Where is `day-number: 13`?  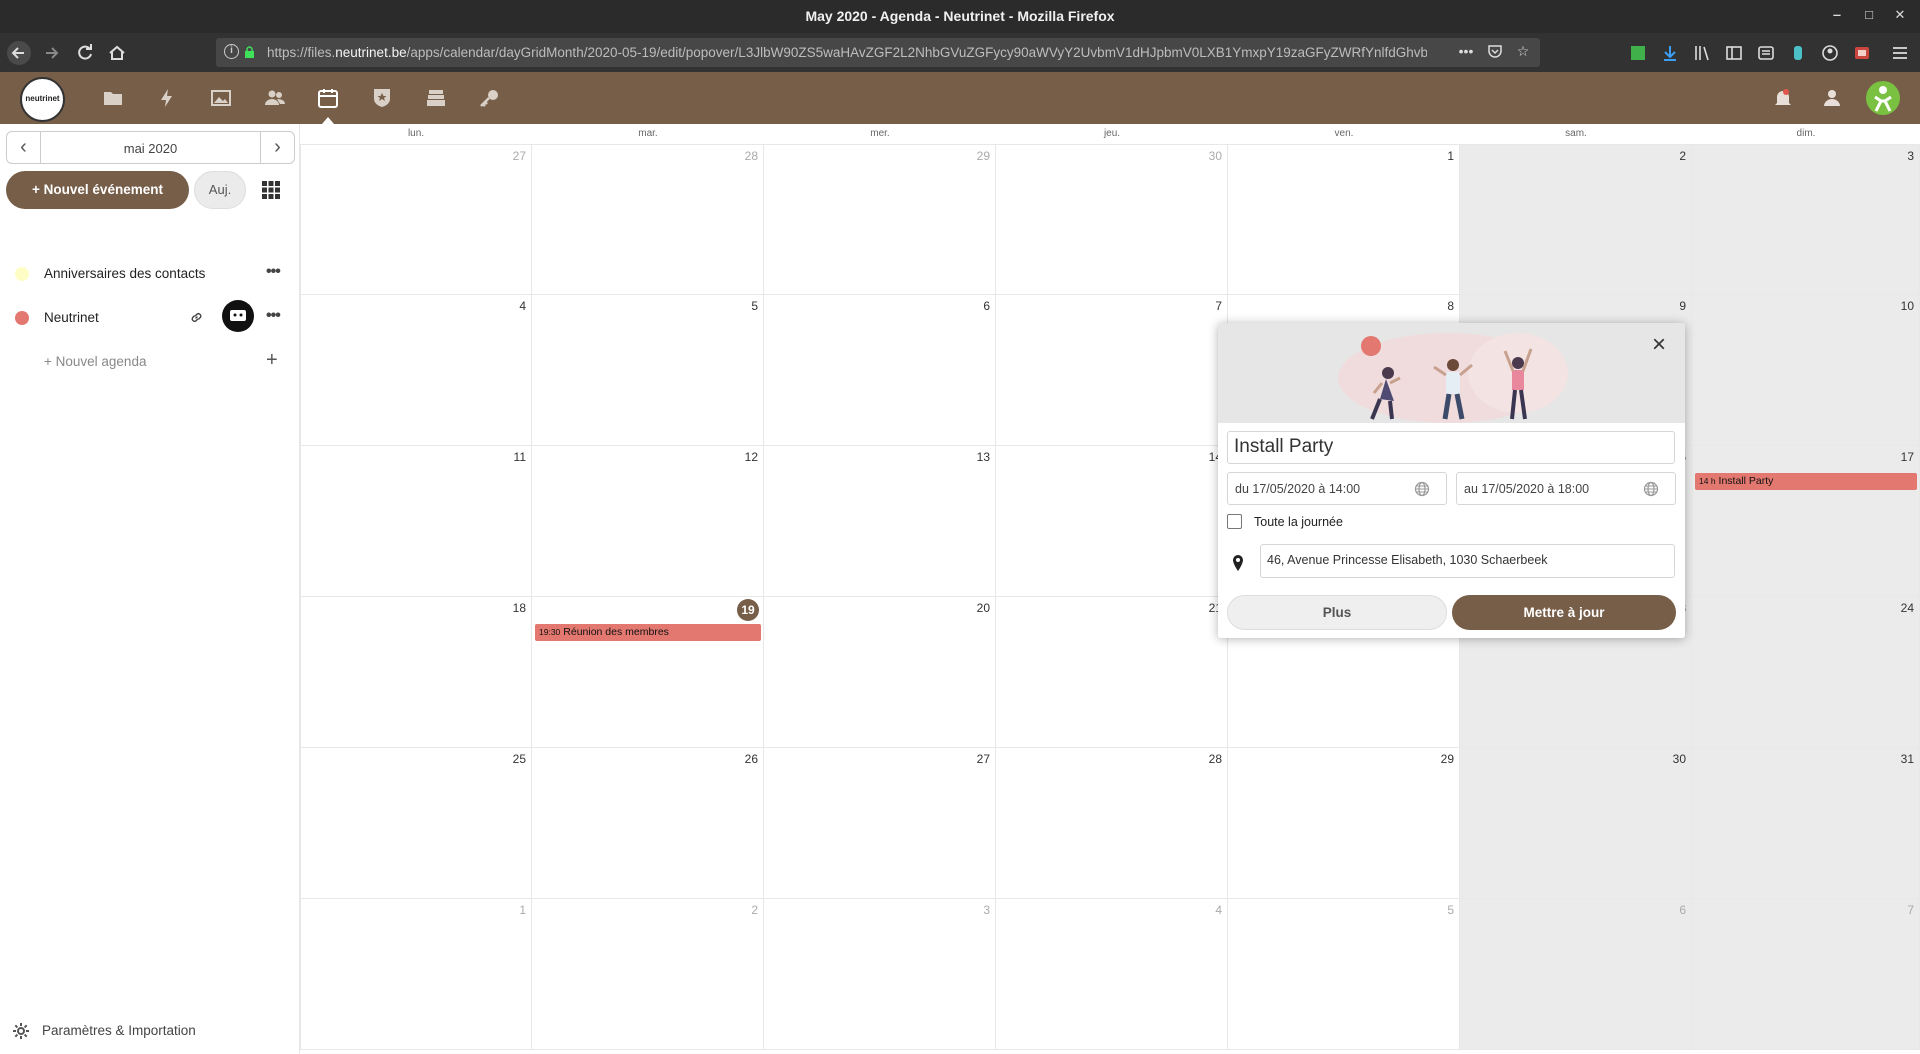
day-number: 13 is located at coordinates (983, 457).